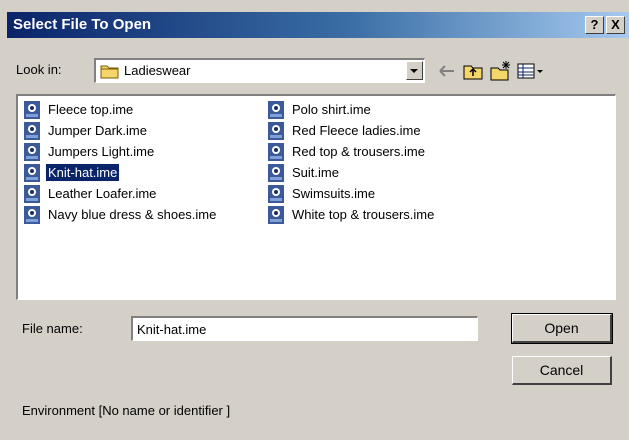 Image resolution: width=629 pixels, height=440 pixels. What do you see at coordinates (334, 193) in the screenshot?
I see `file-name: Swimsuits.ime` at bounding box center [334, 193].